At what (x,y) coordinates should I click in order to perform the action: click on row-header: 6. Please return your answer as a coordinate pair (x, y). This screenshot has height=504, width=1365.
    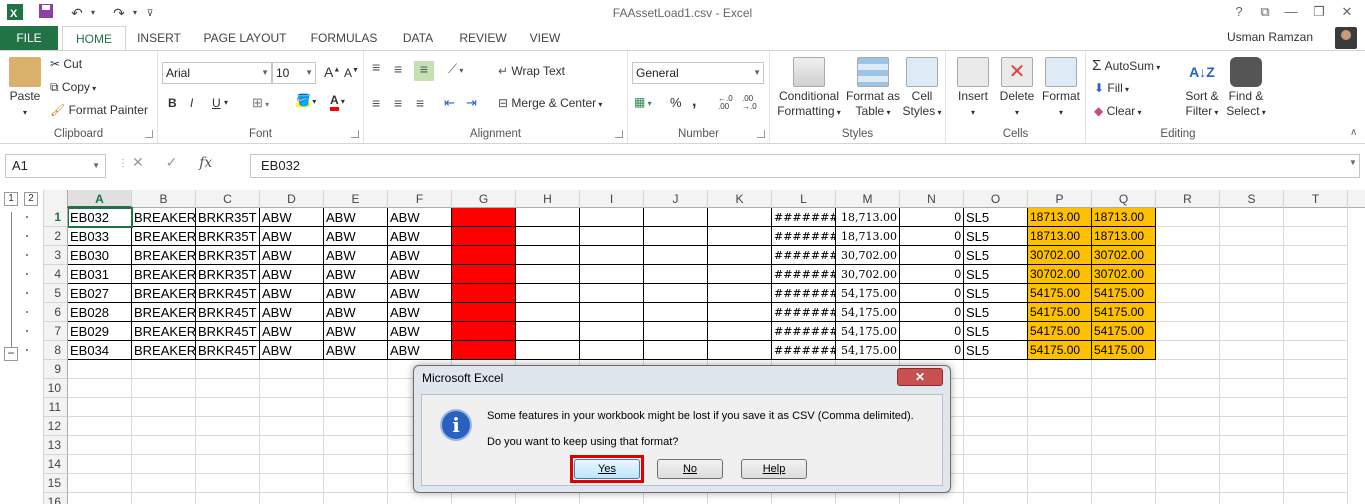
    Looking at the image, I should click on (56, 312).